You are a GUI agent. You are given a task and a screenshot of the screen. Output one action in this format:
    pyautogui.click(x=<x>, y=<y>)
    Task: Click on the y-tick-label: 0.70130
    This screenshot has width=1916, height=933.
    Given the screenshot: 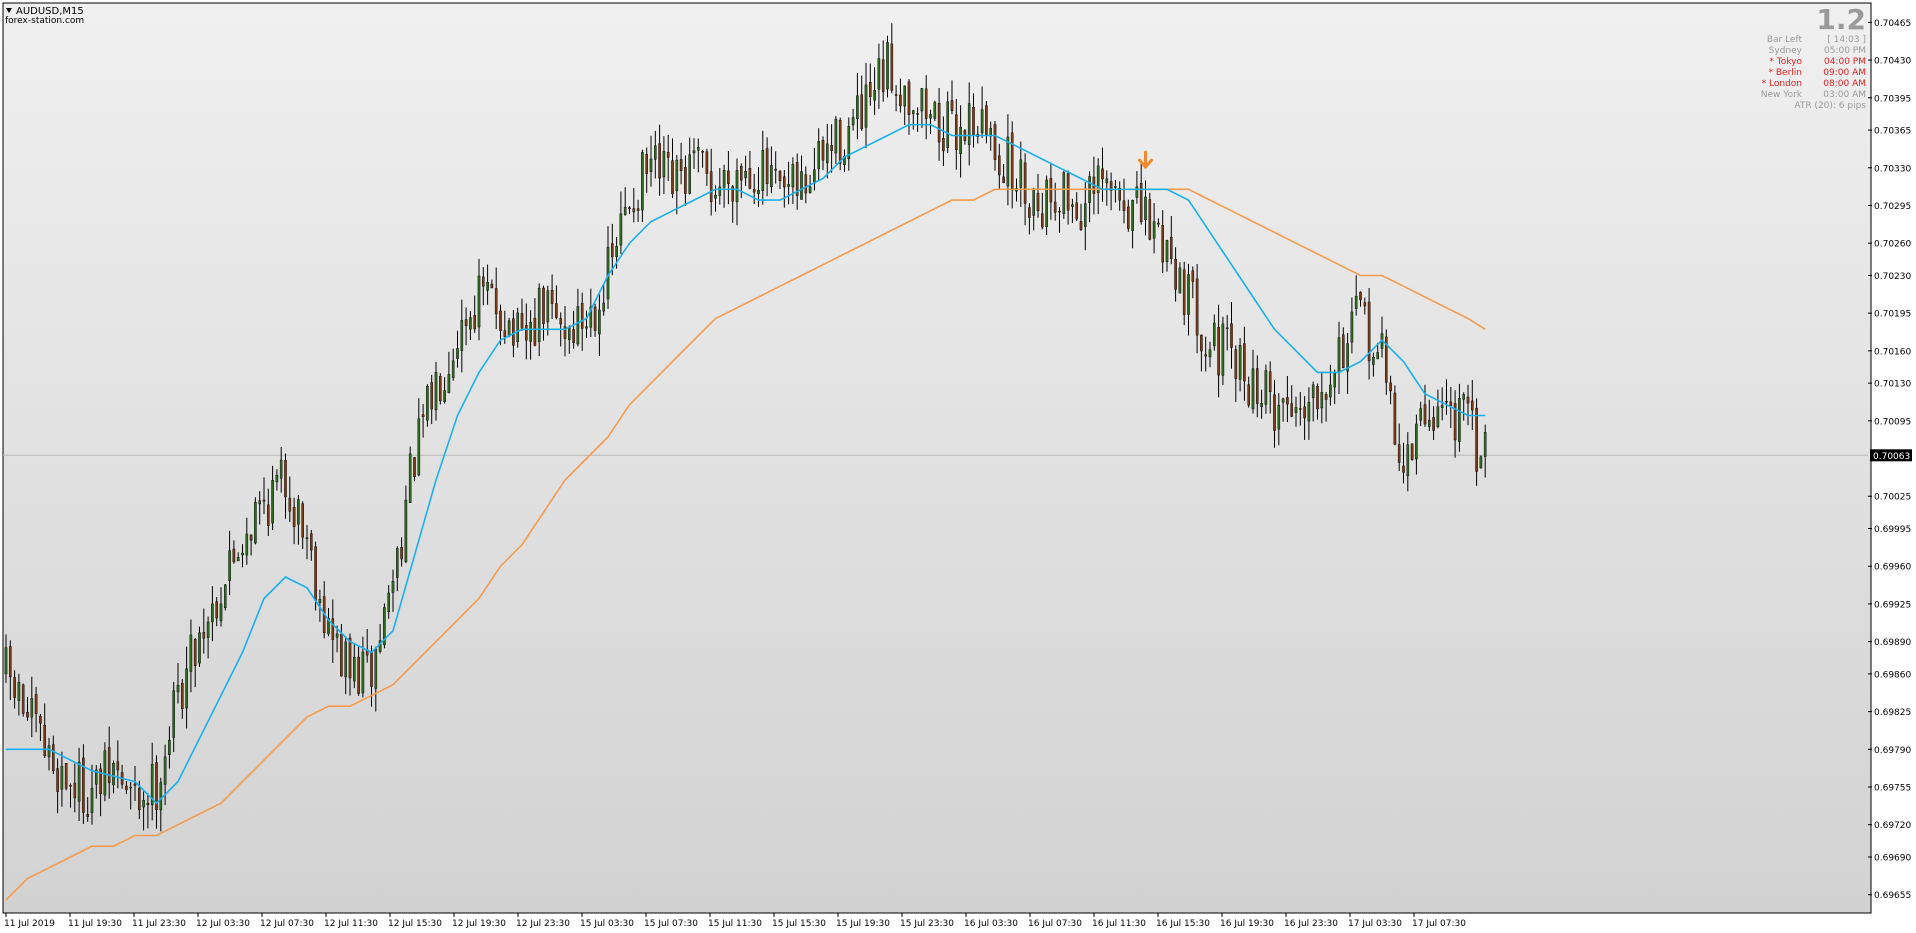 What is the action you would take?
    pyautogui.click(x=1892, y=385)
    